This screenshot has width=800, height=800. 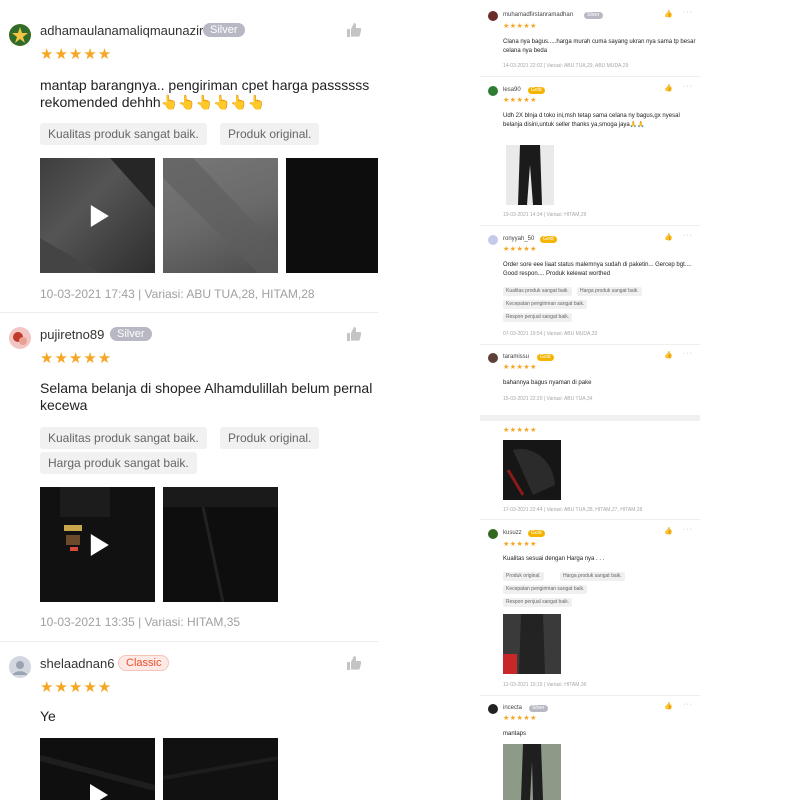 What do you see at coordinates (554, 559) in the screenshot?
I see `review-text: Kualitas sesuai dengan Harga nya . . .` at bounding box center [554, 559].